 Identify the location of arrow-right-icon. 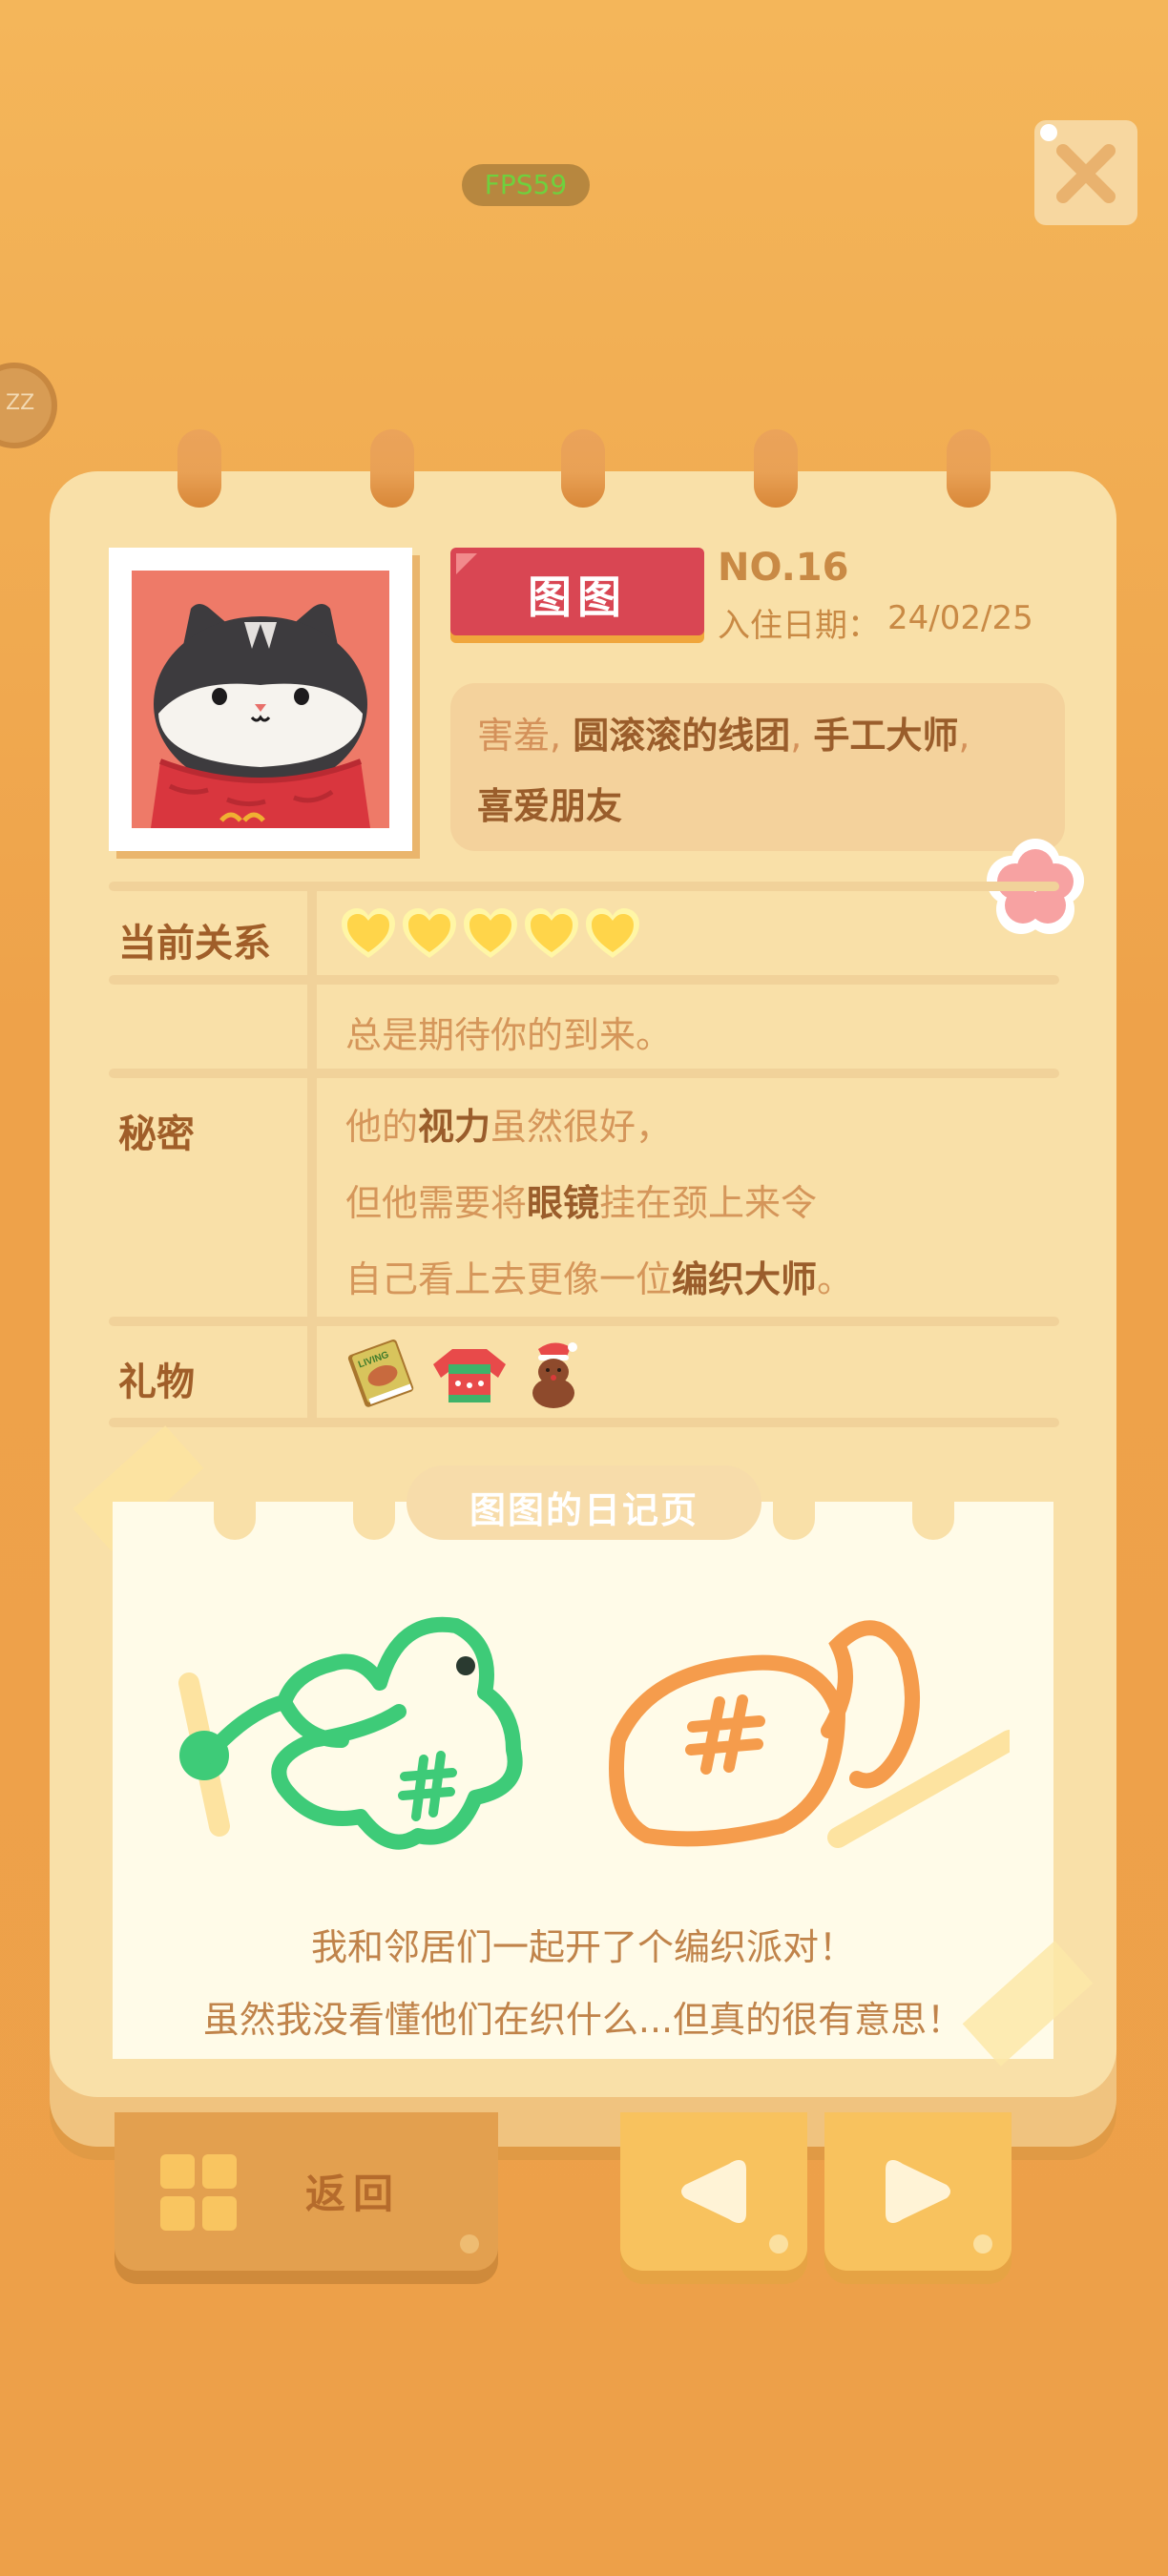
(918, 2191).